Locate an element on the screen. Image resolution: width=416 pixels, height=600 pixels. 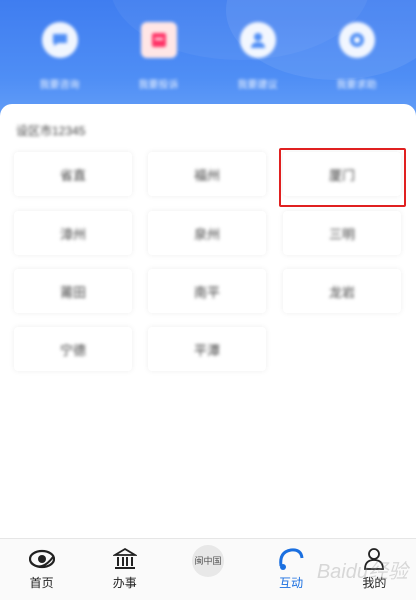
city-label: 漳州 is located at coordinates (72, 234).